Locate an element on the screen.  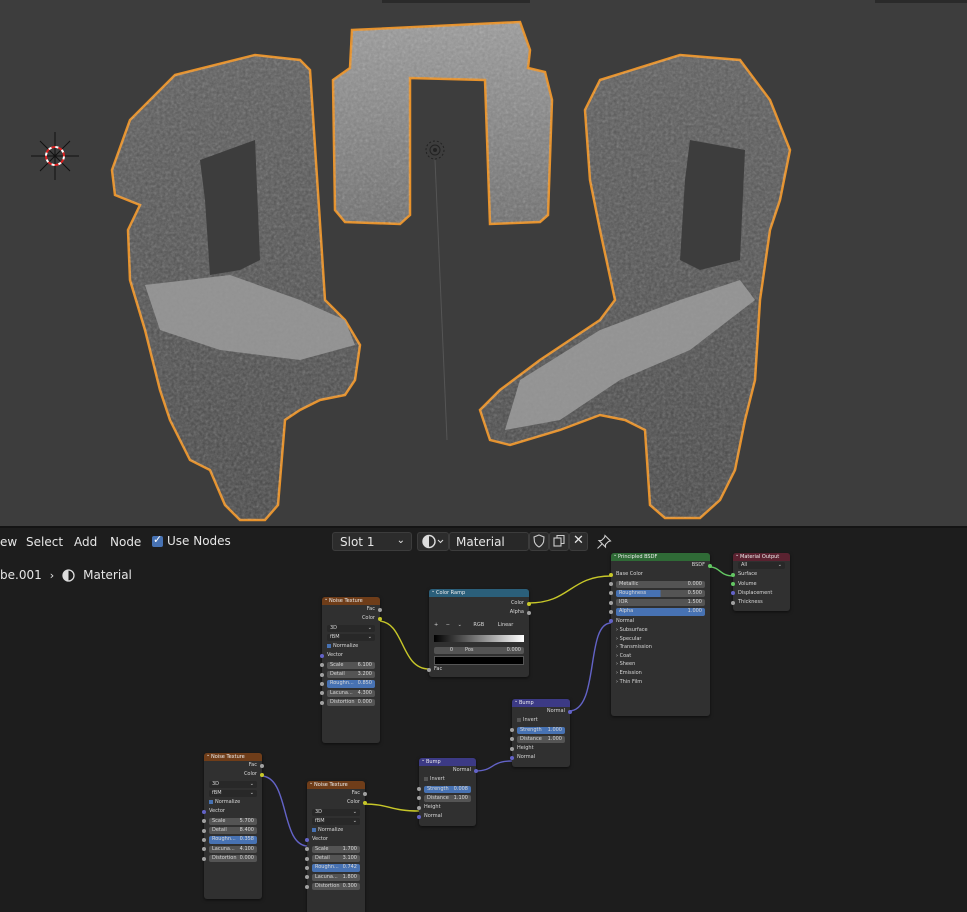
color-mode-dropdown: RGB is located at coordinates (478, 625).